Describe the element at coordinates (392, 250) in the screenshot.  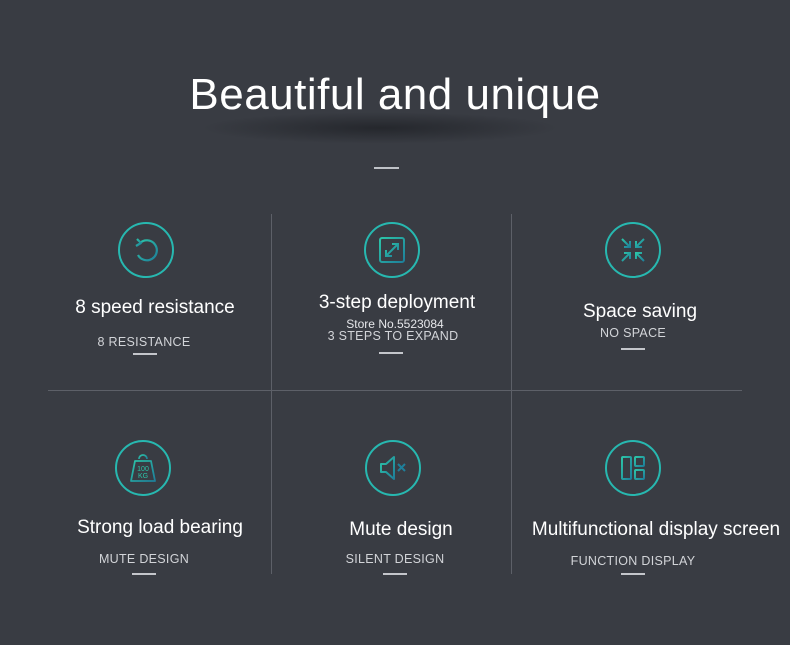
I see `expand-arrows-icon` at that location.